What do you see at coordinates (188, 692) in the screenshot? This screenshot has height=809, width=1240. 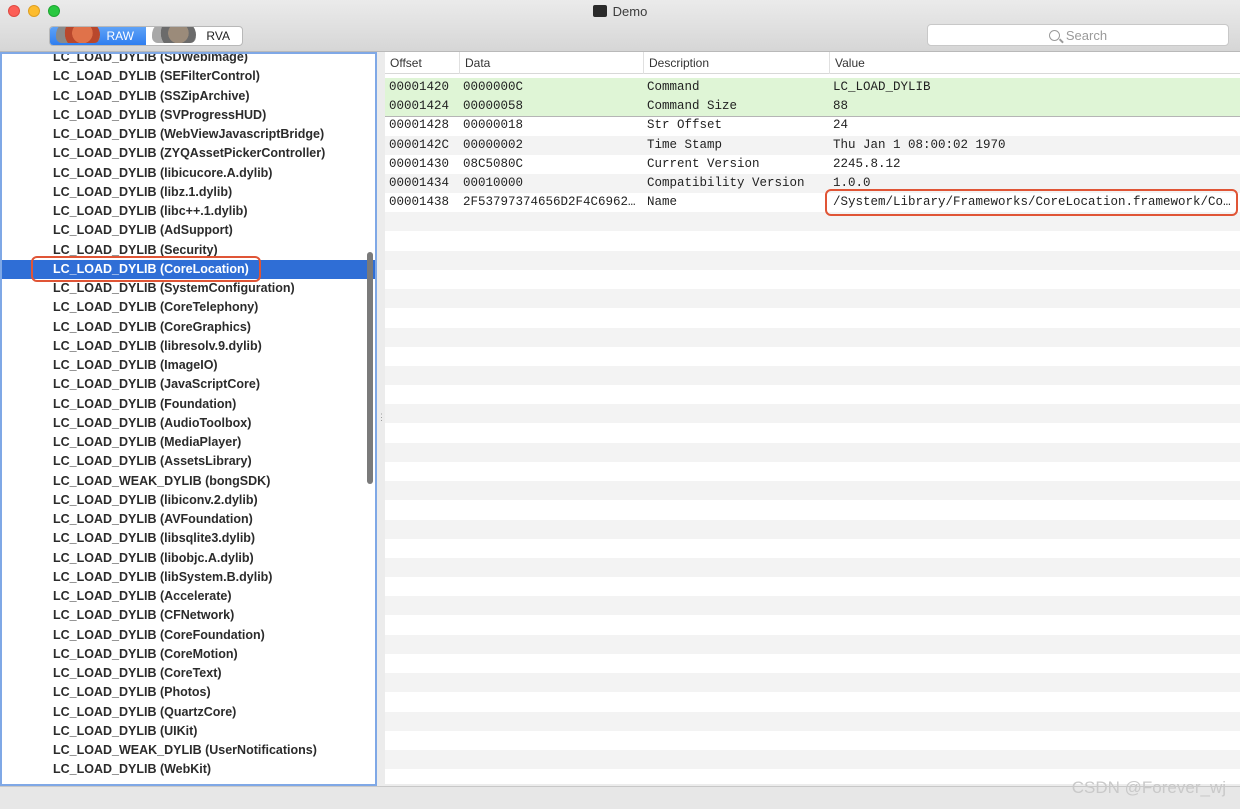 I see `sidebar-item: LC_LOAD_DYLIB (Photos)` at bounding box center [188, 692].